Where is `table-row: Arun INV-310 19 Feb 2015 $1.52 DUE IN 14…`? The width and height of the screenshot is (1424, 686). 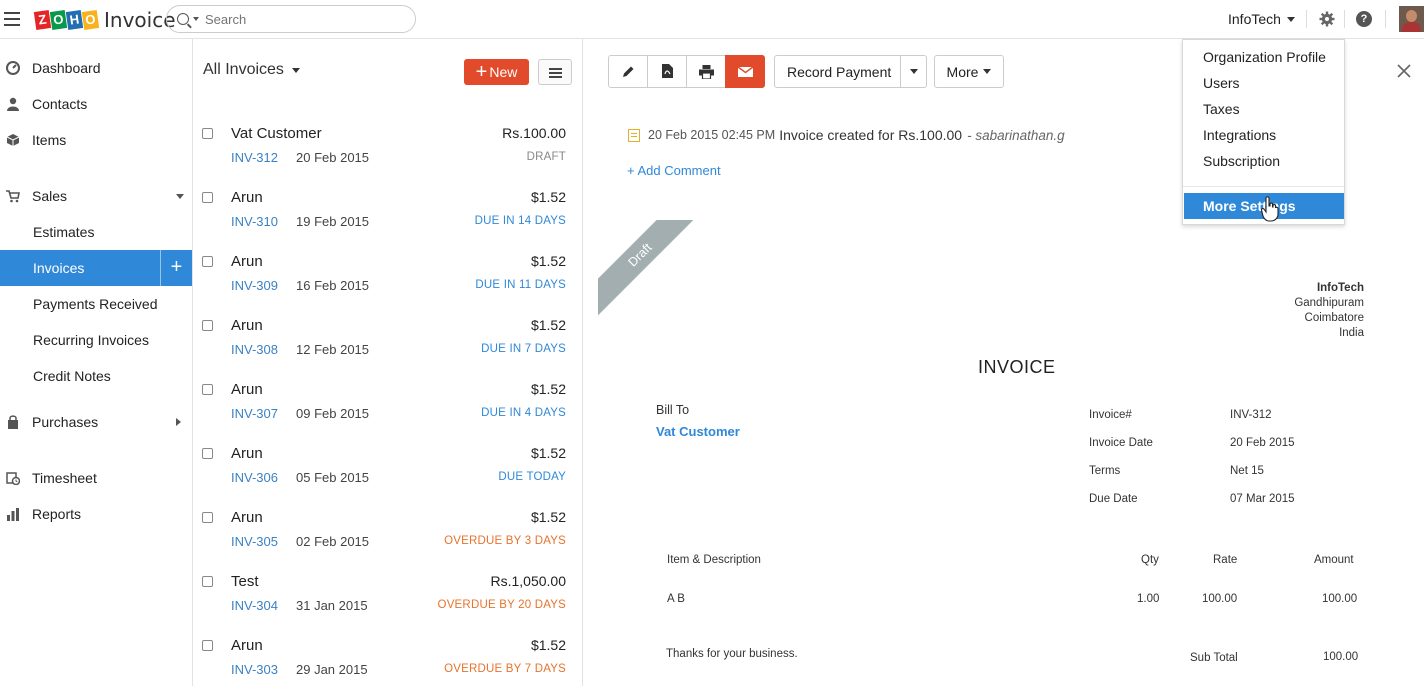 table-row: Arun INV-310 19 Feb 2015 $1.52 DUE IN 14… is located at coordinates (387, 204).